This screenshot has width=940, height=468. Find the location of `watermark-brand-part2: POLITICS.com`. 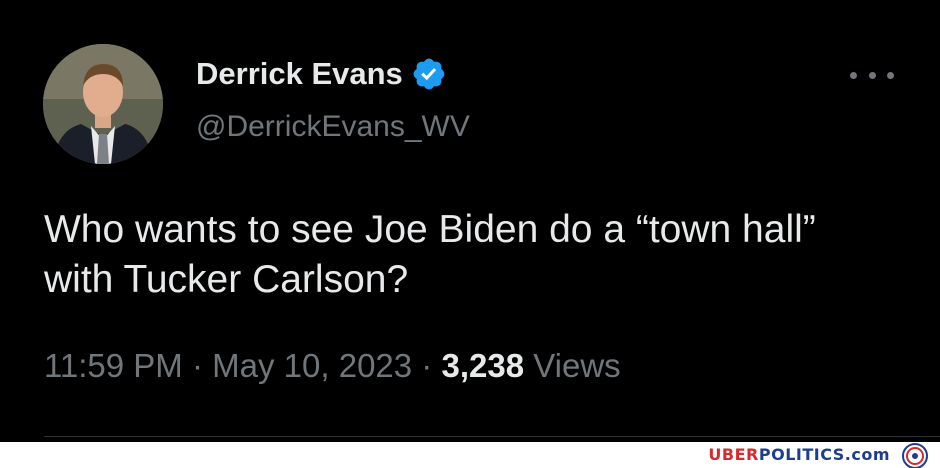

watermark-brand-part2: POLITICS.com is located at coordinates (824, 454).